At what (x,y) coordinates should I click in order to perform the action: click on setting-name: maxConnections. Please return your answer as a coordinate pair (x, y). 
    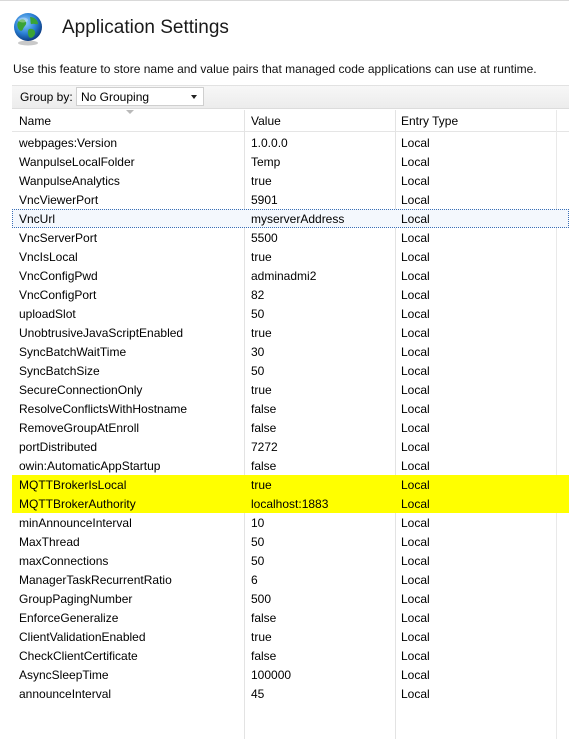
    Looking at the image, I should click on (64, 561).